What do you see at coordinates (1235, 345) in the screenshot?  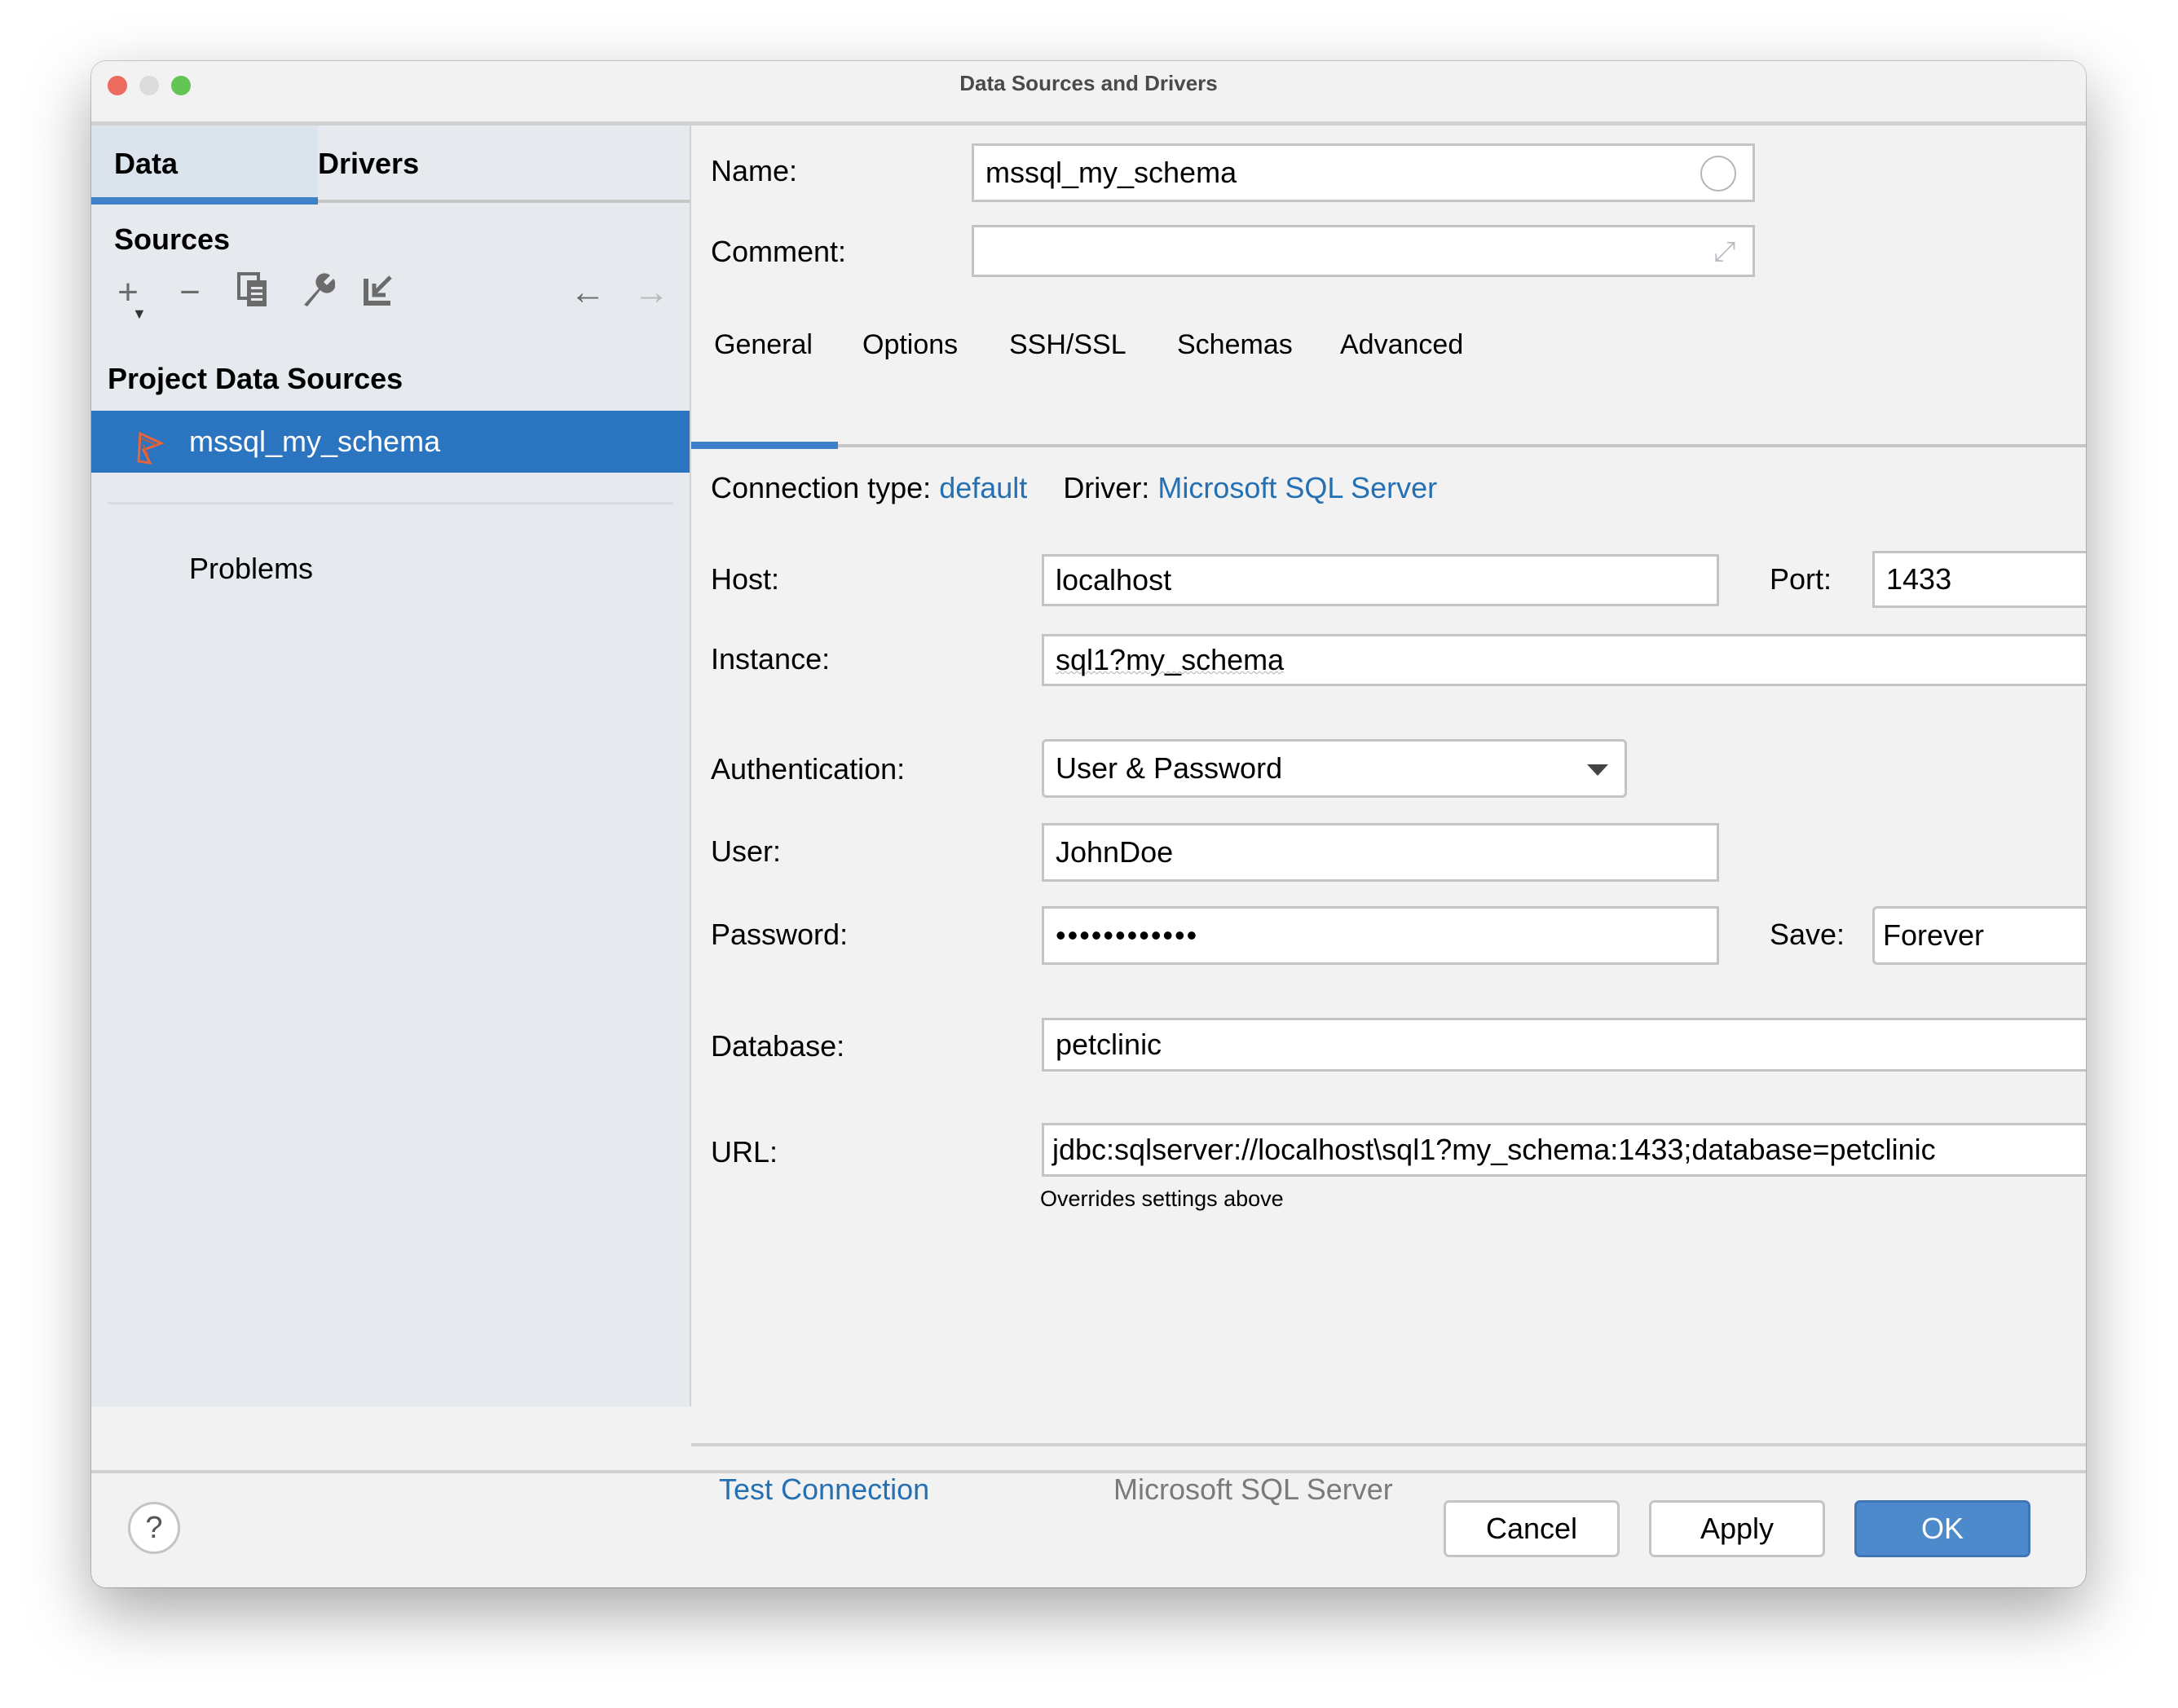 I see `tab-schemas: Schemas` at bounding box center [1235, 345].